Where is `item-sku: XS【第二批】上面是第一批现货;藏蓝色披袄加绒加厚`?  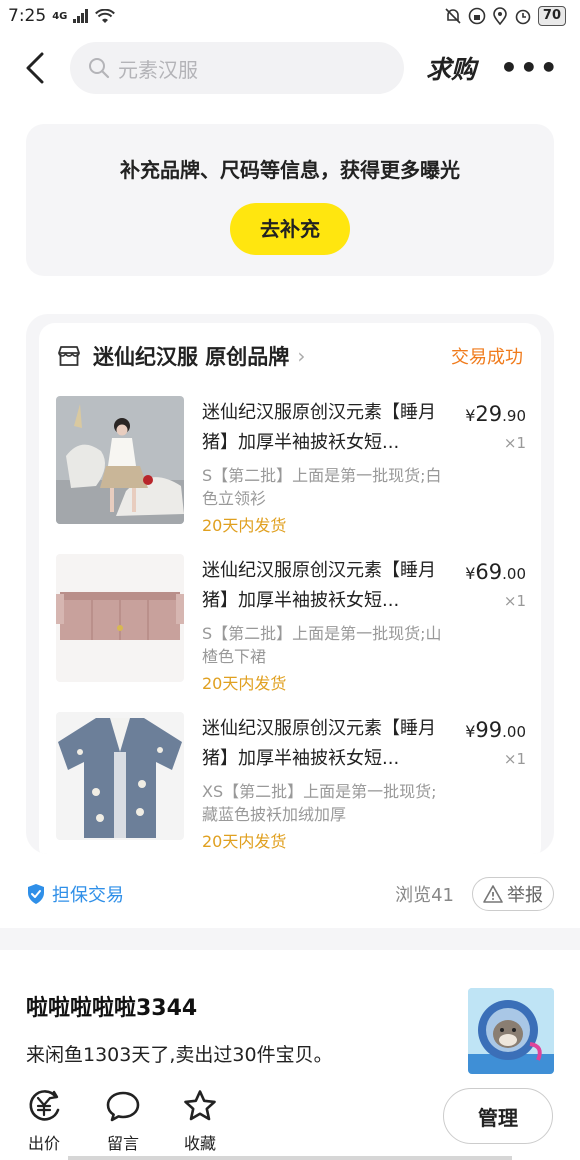
item-sku: XS【第二批】上面是第一批现货;藏蓝色披袄加绒加厚 is located at coordinates (319, 803).